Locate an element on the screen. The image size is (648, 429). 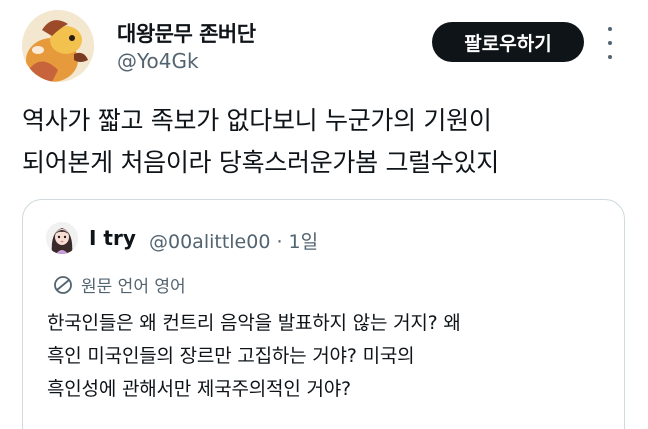
translation-notice: 원문 언어 영어 is located at coordinates (119, 284).